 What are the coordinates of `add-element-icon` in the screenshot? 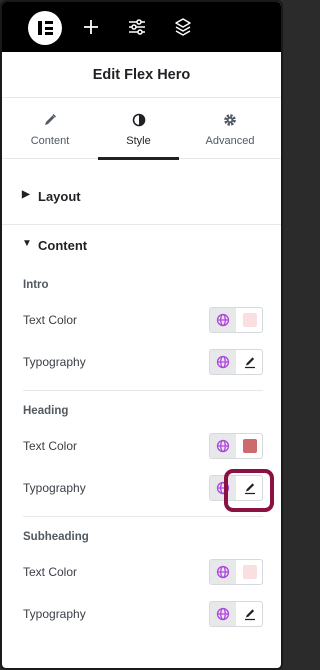 It's located at (91, 27).